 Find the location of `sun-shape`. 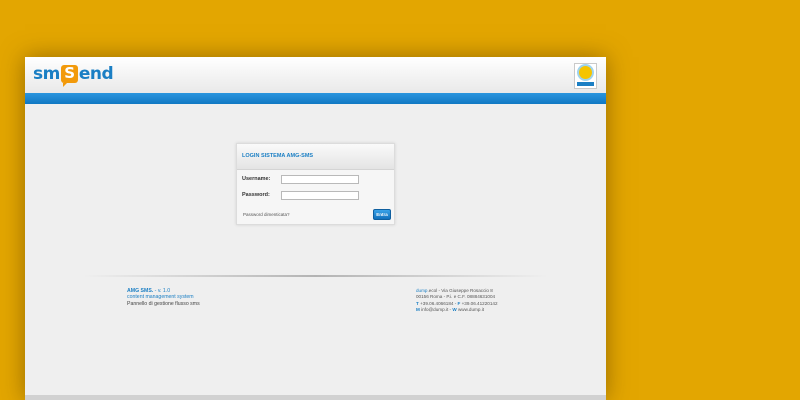

sun-shape is located at coordinates (585, 72).